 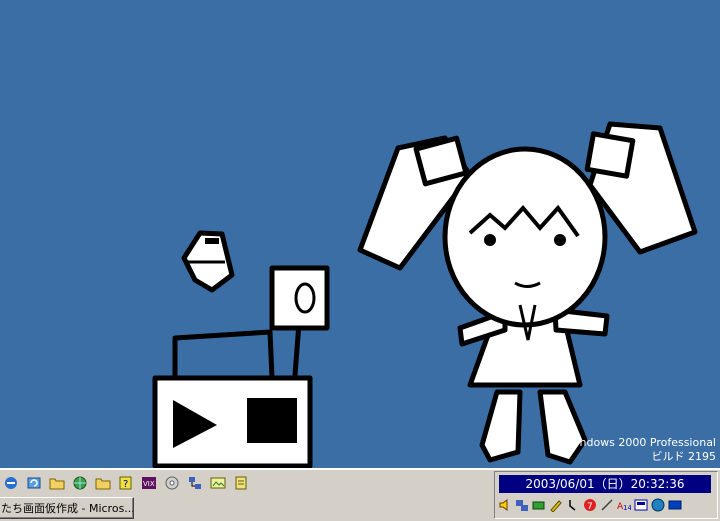 What do you see at coordinates (556, 505) in the screenshot?
I see `pen-icon` at bounding box center [556, 505].